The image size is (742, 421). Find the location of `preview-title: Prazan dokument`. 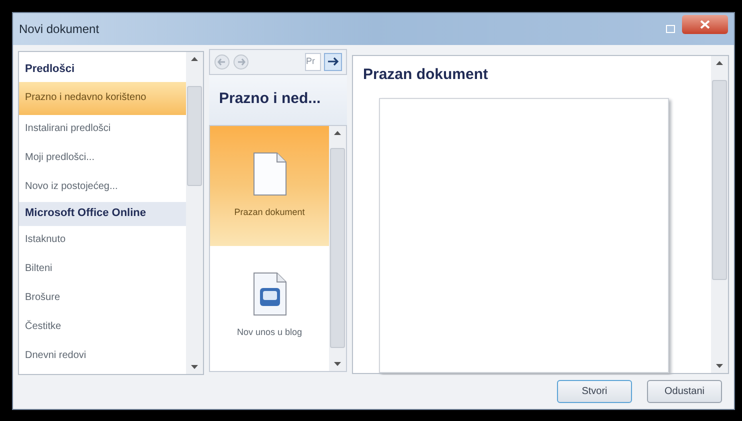

preview-title: Prazan dokument is located at coordinates (426, 74).